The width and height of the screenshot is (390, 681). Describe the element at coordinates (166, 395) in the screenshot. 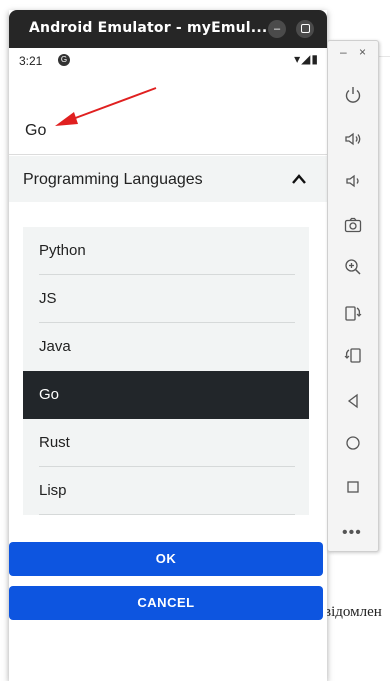

I see `option-go: Go` at that location.